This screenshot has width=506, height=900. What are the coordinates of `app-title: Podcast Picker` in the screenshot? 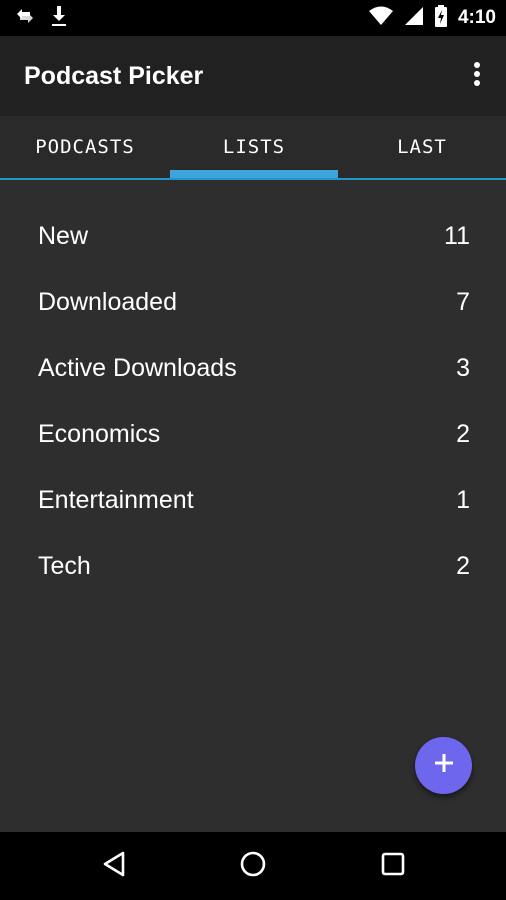 It's located at (114, 75).